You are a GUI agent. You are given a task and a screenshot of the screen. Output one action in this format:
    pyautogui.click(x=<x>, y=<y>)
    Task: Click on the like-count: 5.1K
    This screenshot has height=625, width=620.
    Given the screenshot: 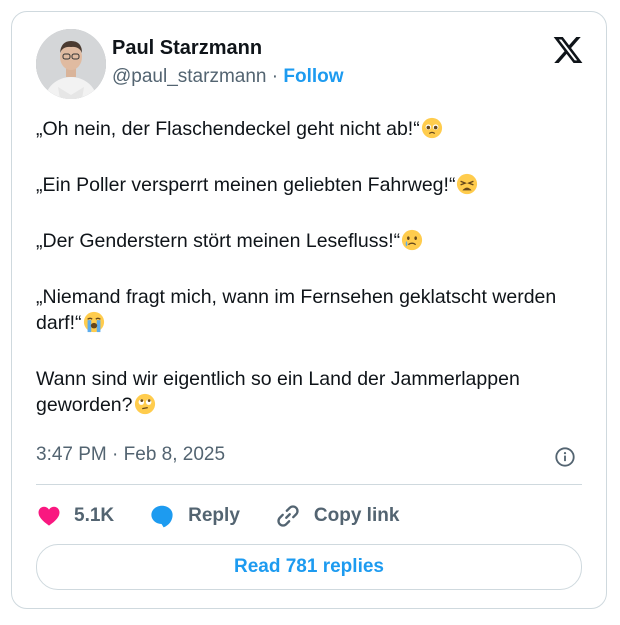 What is the action you would take?
    pyautogui.click(x=94, y=515)
    